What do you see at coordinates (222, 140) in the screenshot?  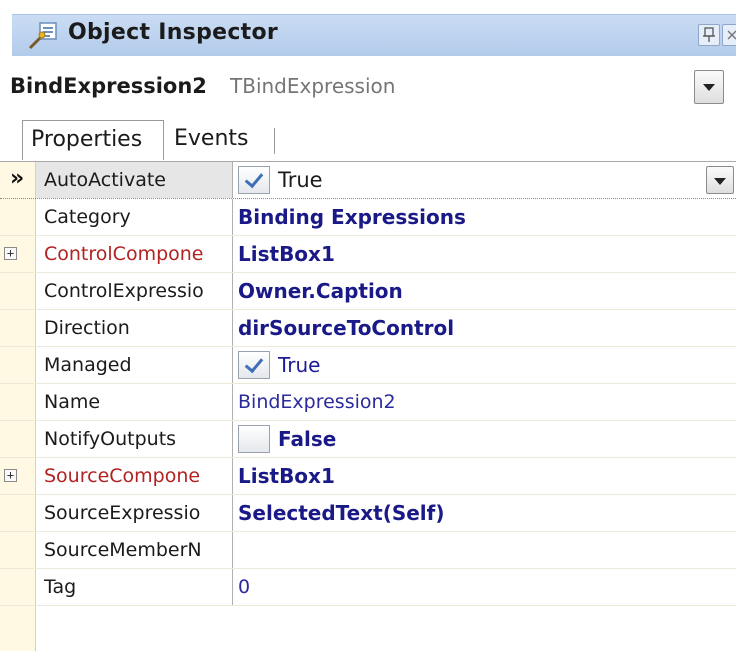 I see `tab-events: Events` at bounding box center [222, 140].